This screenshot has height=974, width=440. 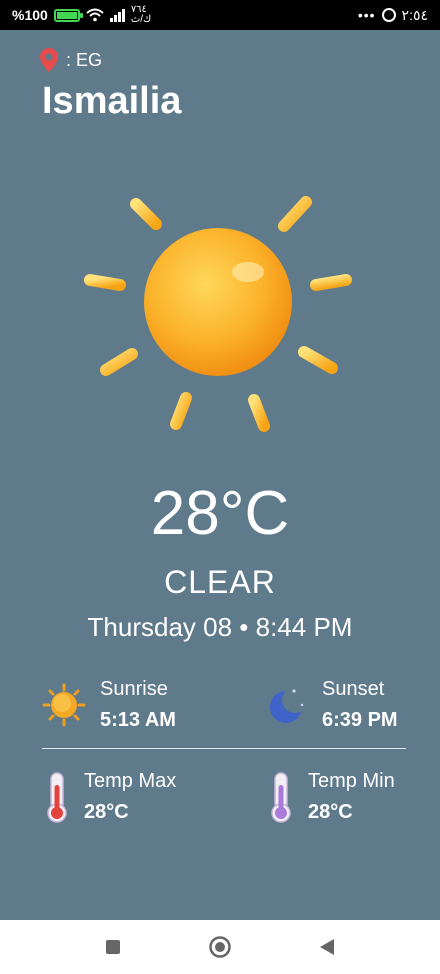 I want to click on temp-min-value: 28°C, so click(x=330, y=812).